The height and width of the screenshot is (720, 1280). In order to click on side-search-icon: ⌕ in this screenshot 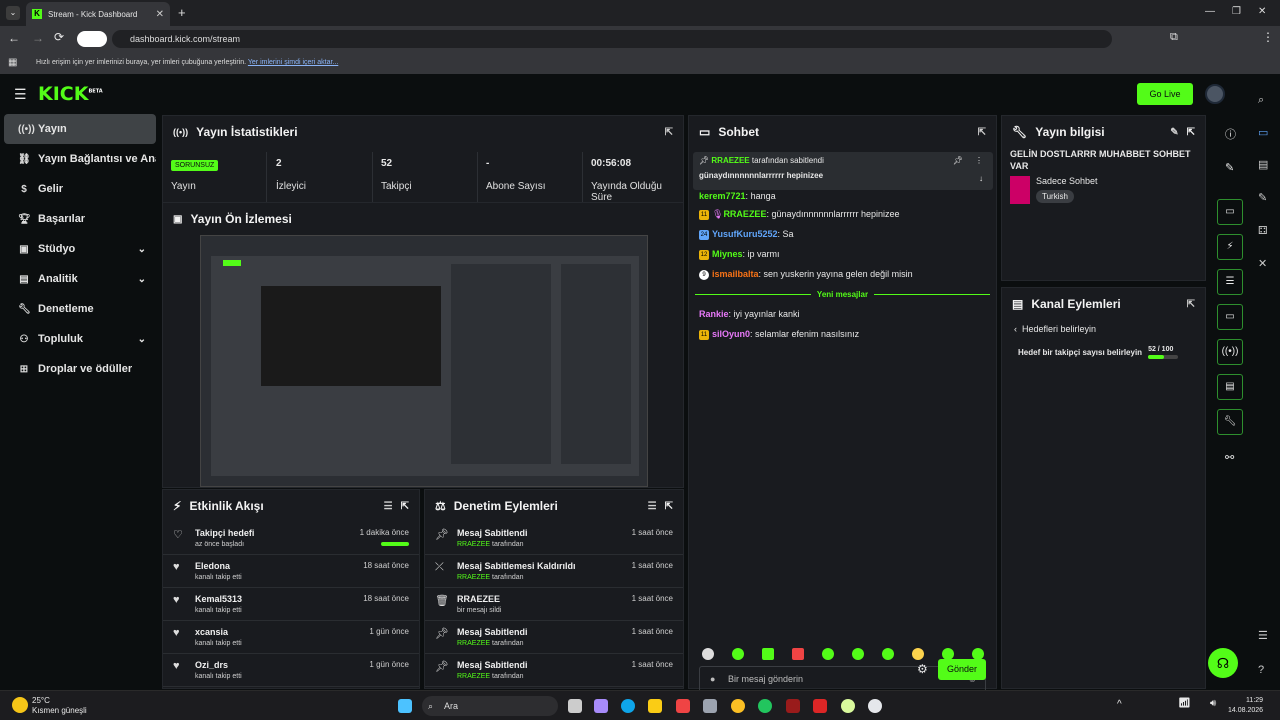, I will do `click(1261, 100)`.